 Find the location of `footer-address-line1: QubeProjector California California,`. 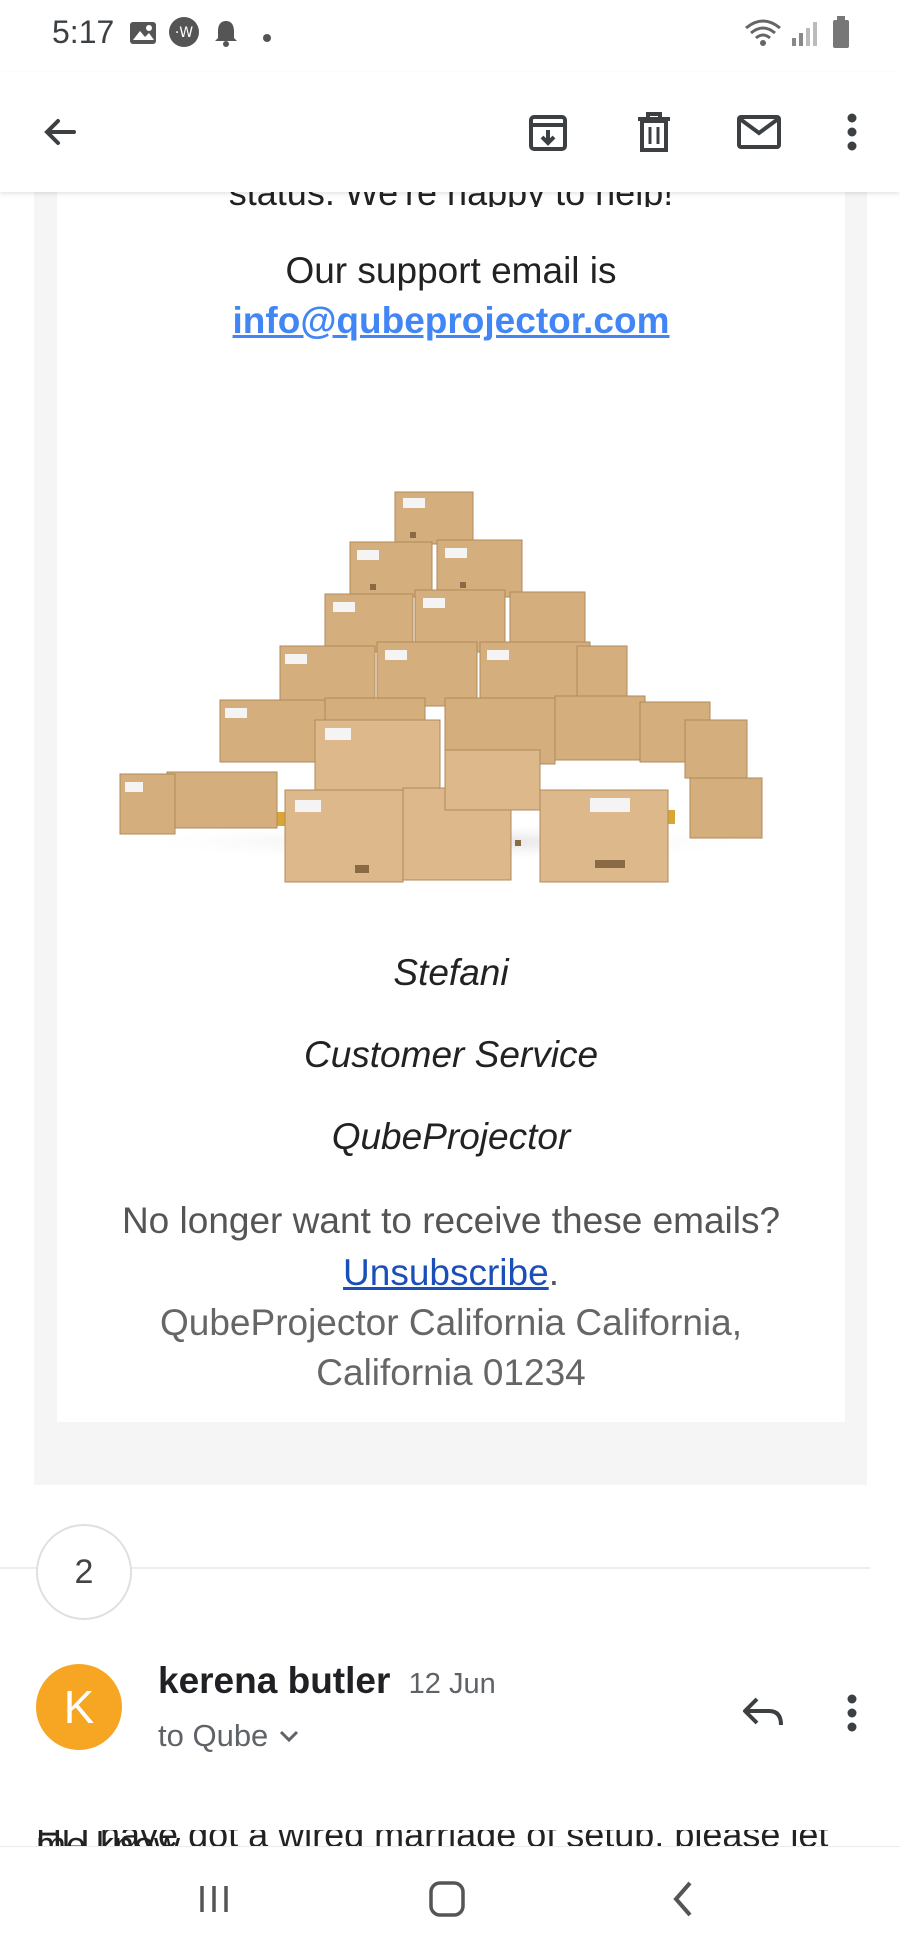

footer-address-line1: QubeProjector California California, is located at coordinates (451, 1322).